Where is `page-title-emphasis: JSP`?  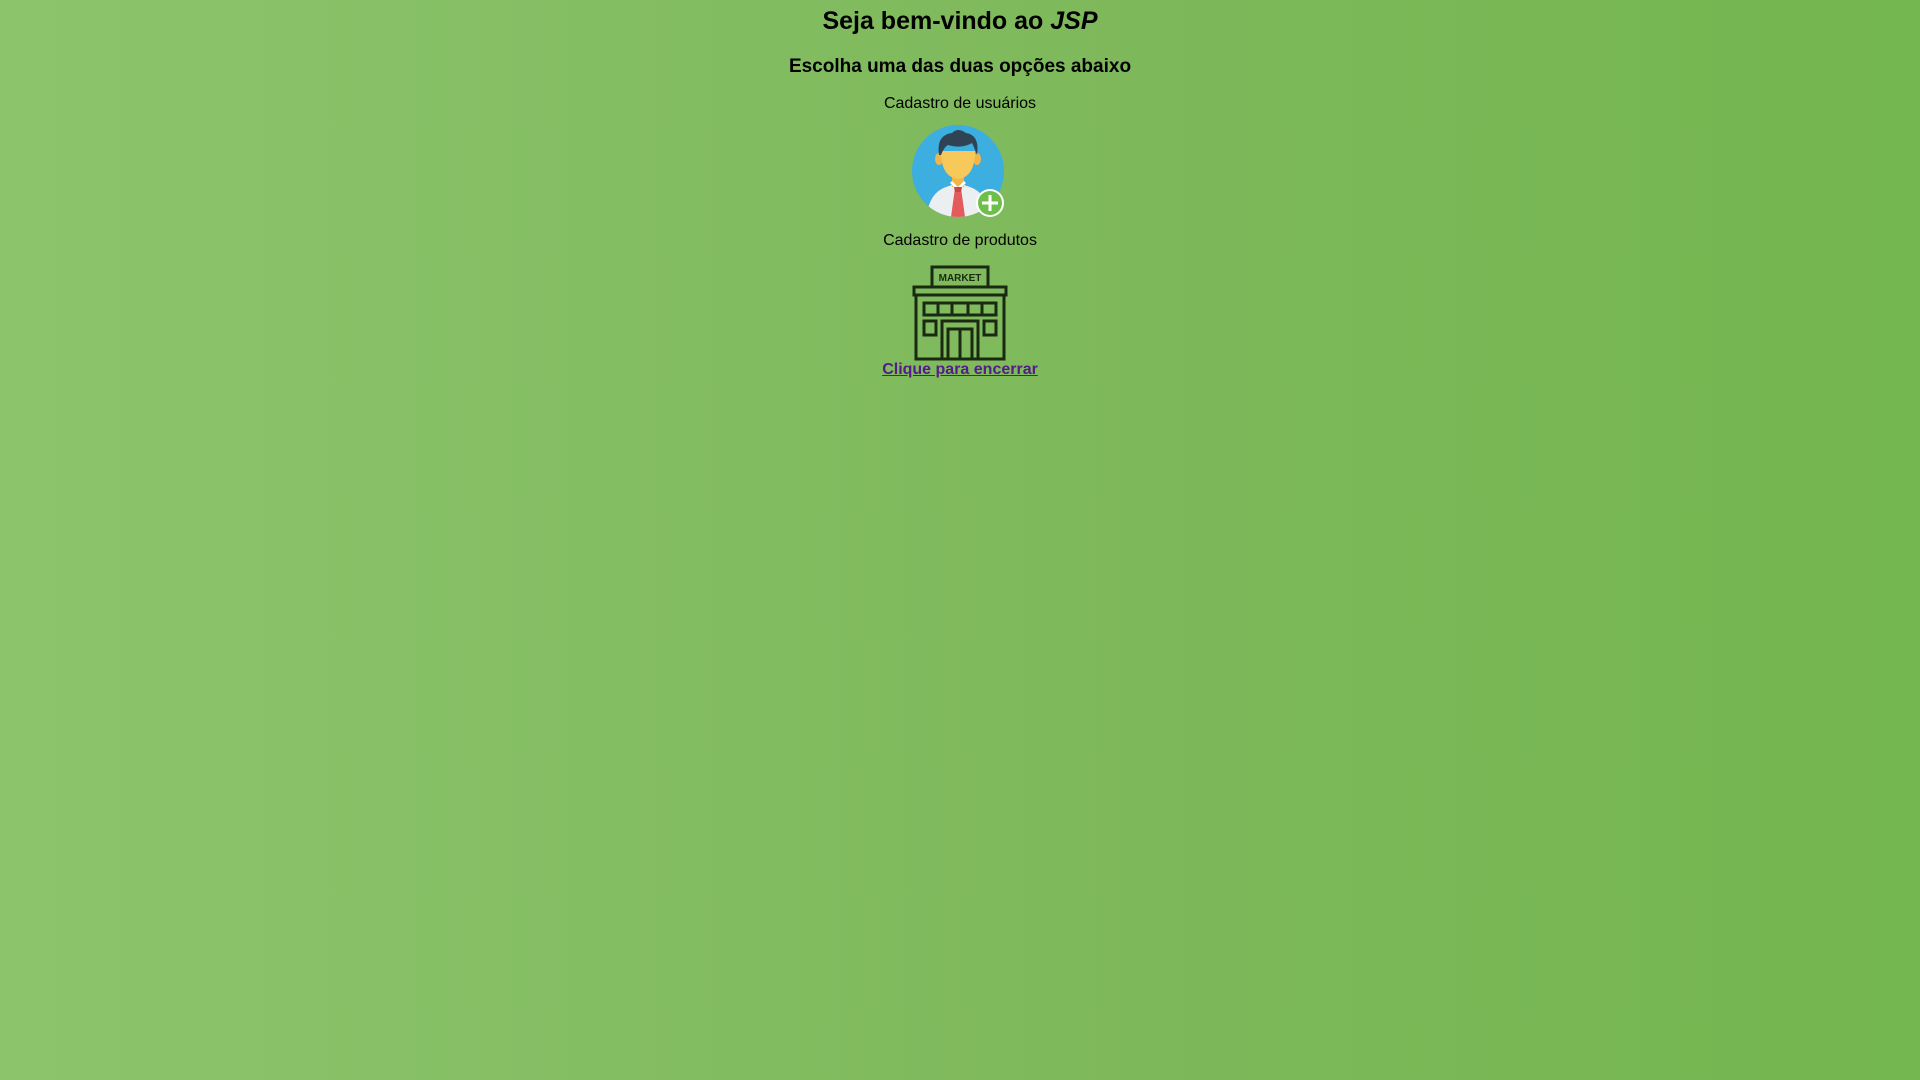 page-title-emphasis: JSP is located at coordinates (1074, 21).